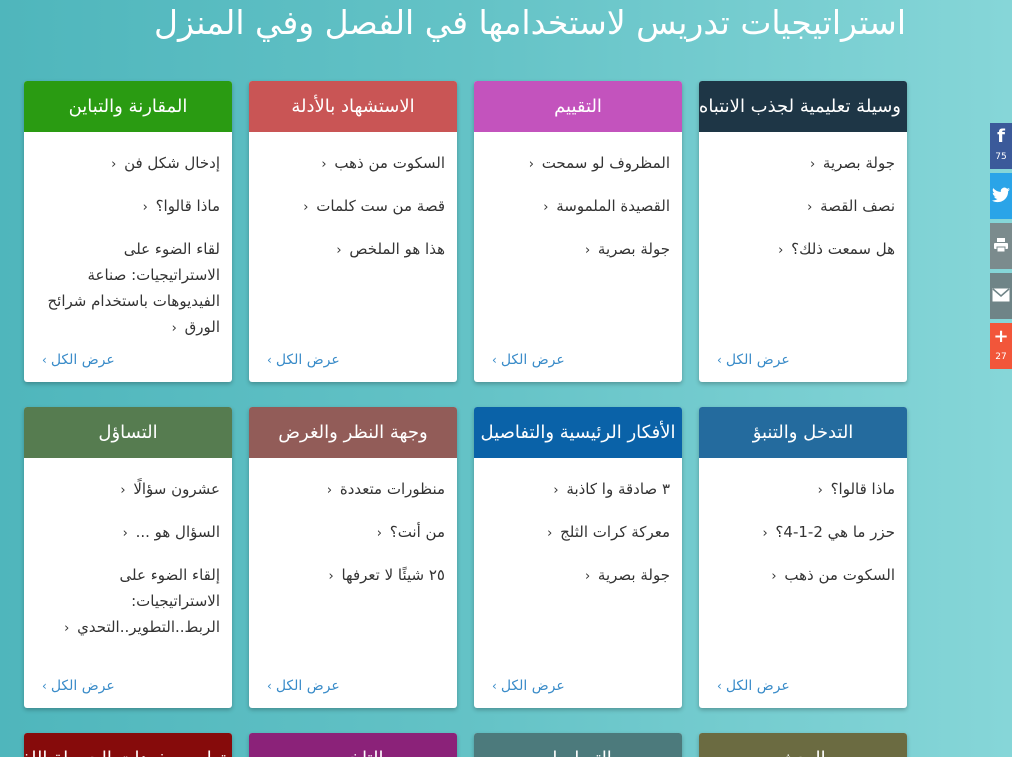 This screenshot has width=1012, height=757. Describe the element at coordinates (1001, 157) in the screenshot. I see `facebook-share-count: 75` at that location.